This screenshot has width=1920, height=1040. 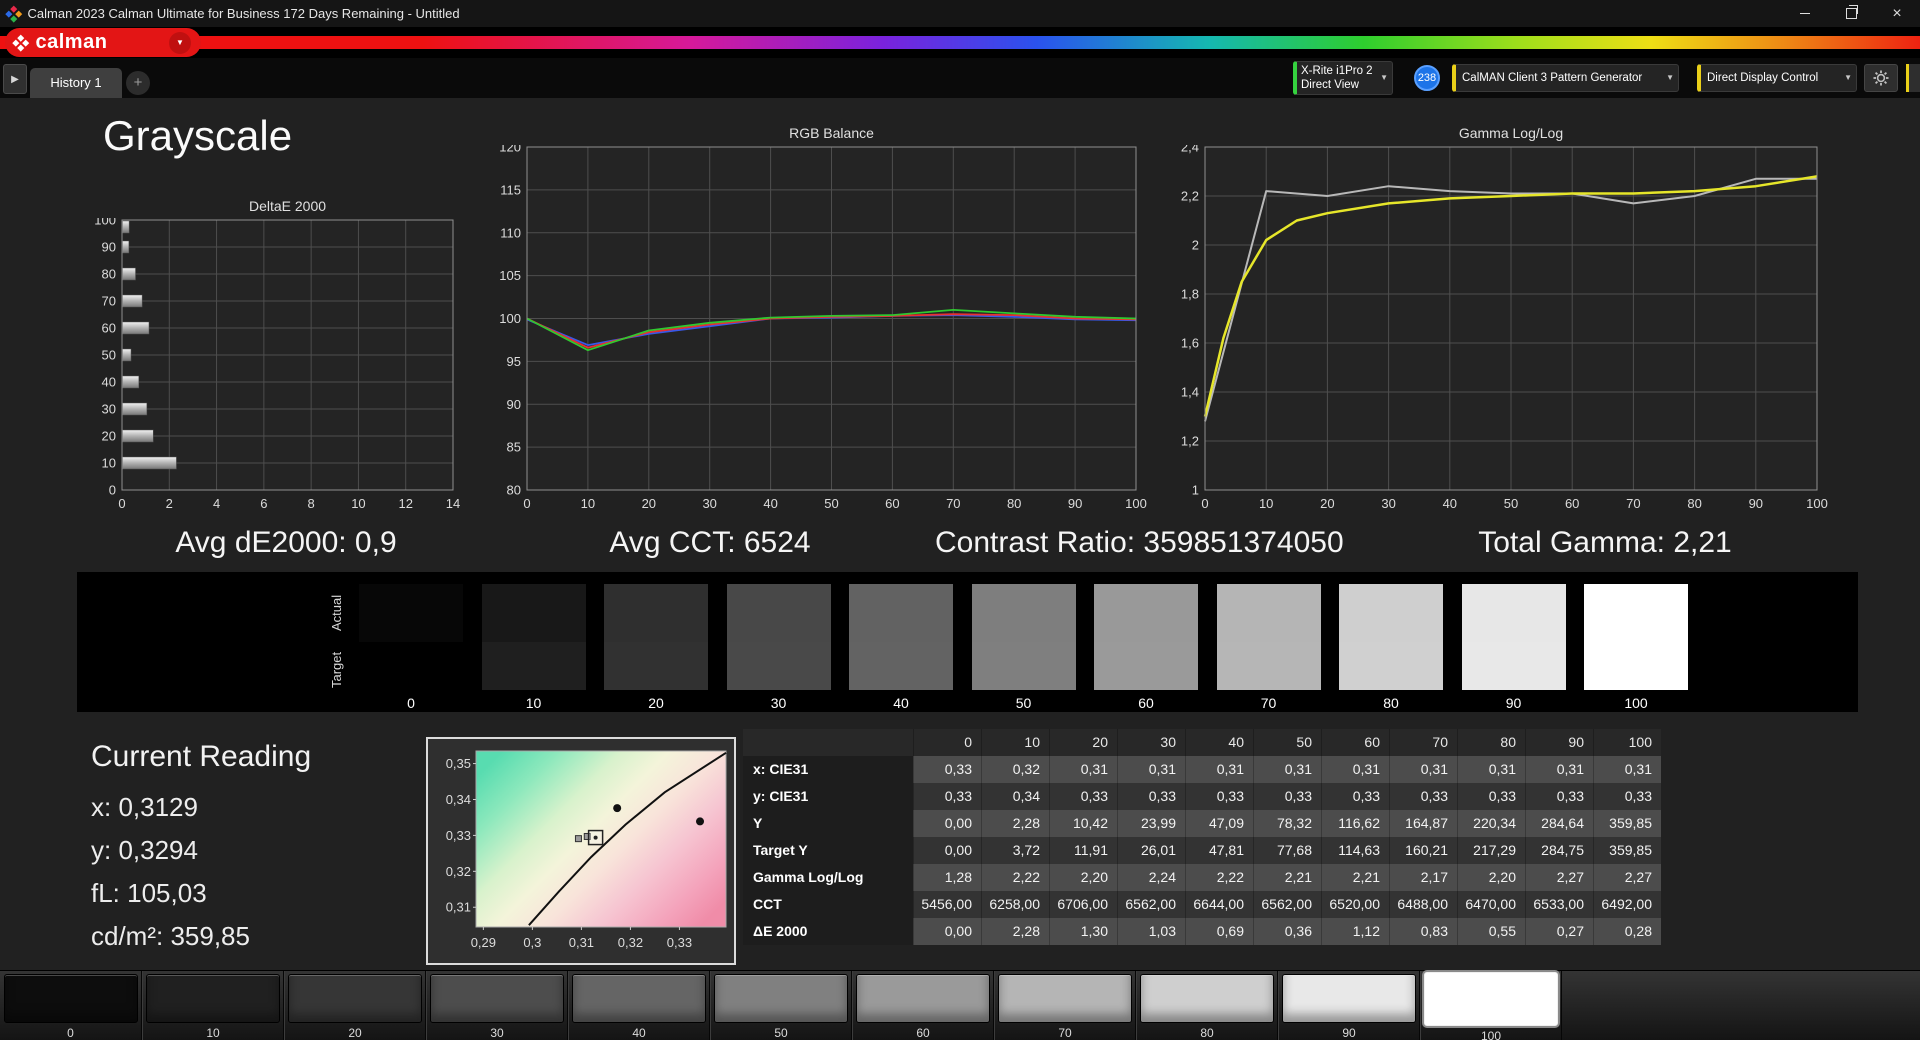 What do you see at coordinates (15, 79) in the screenshot?
I see `history-nav-button: ▶` at bounding box center [15, 79].